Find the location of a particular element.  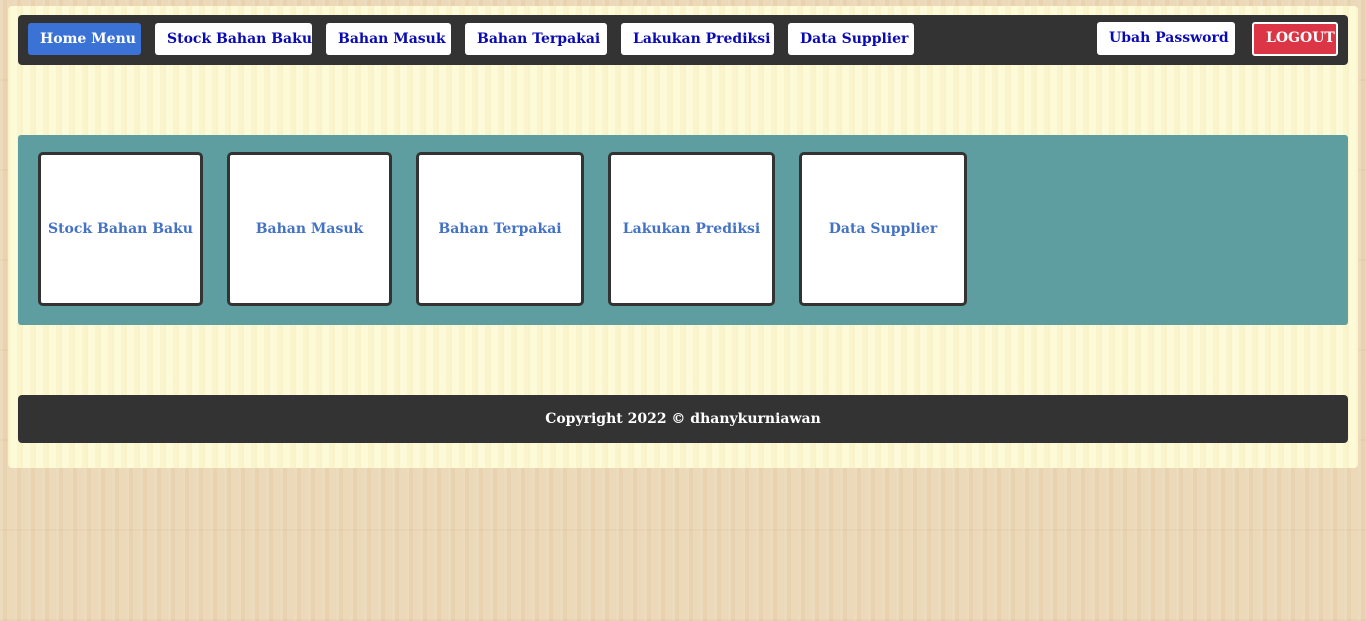

menu-card-label: Bahan Terpakai is located at coordinates (500, 229).